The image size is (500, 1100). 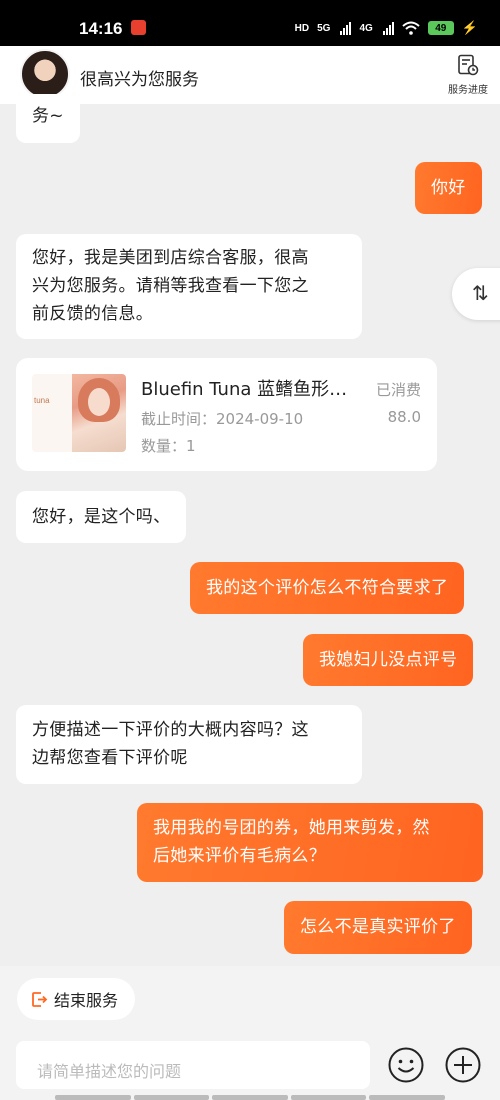 What do you see at coordinates (40, 999) in the screenshot?
I see `exit-icon` at bounding box center [40, 999].